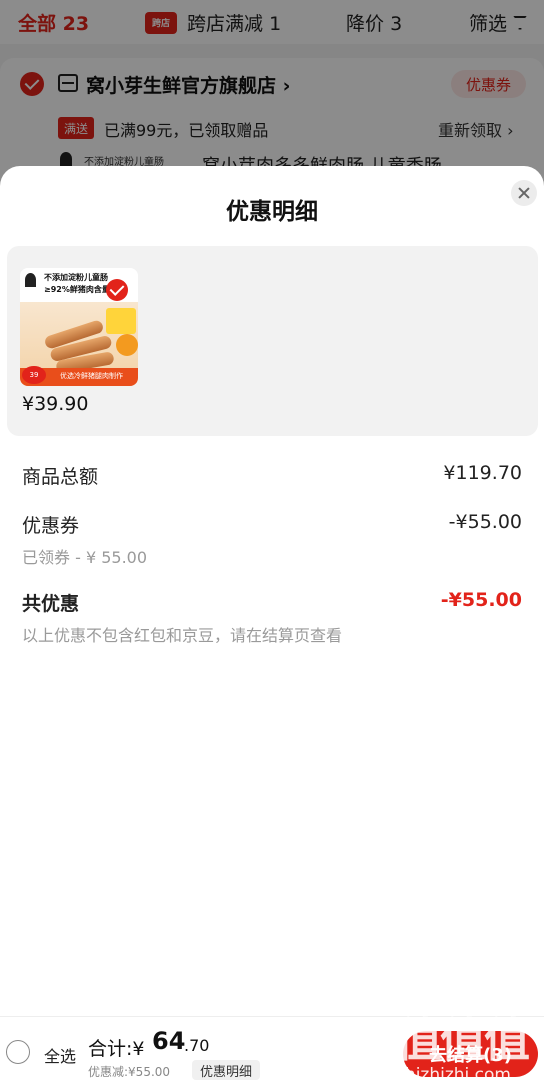 This screenshot has height=1090, width=544. Describe the element at coordinates (129, 1072) in the screenshot. I see `discount-summary: 优惠减:¥55.00` at that location.